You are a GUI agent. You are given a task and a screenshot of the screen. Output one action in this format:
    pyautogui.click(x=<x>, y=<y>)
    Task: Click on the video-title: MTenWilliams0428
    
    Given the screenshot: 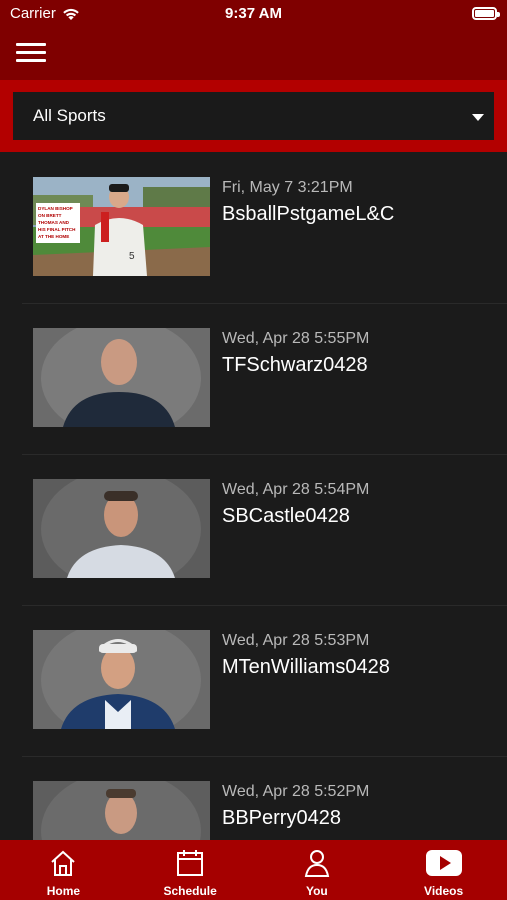 What is the action you would take?
    pyautogui.click(x=306, y=667)
    